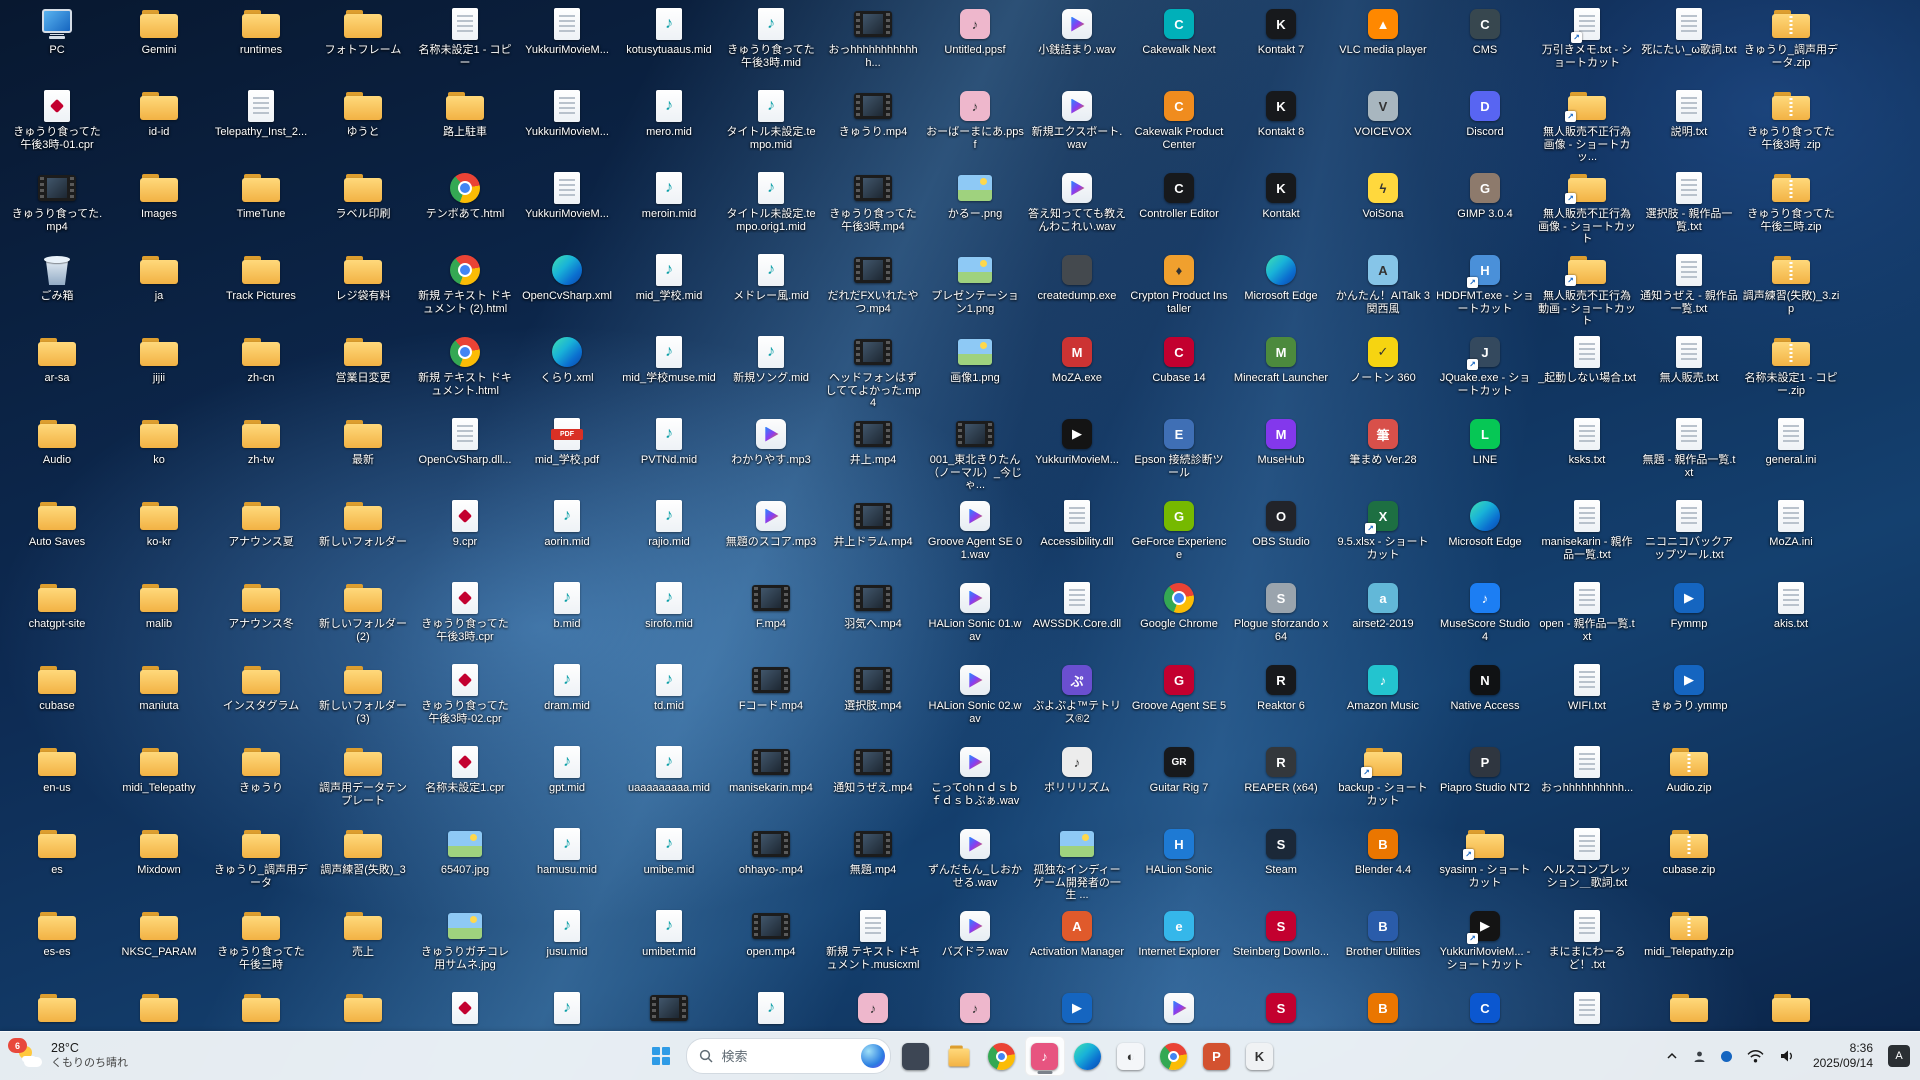  I want to click on desktop-icon: 選択肢.mp4, so click(873, 699).